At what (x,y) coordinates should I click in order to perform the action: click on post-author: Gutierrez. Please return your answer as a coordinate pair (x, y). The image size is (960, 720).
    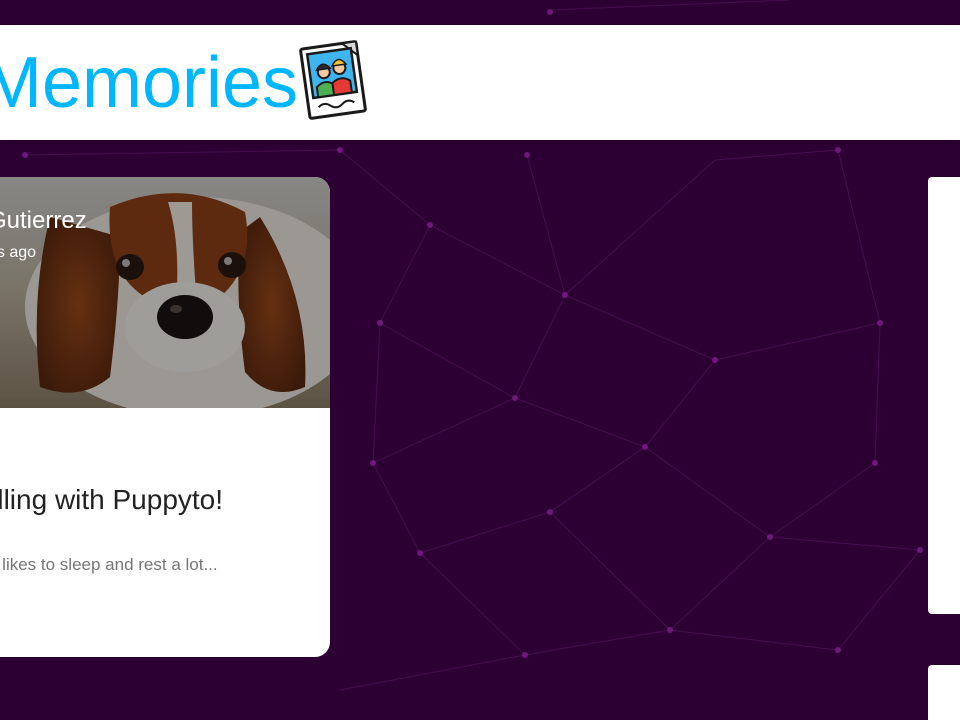
    Looking at the image, I should click on (43, 220).